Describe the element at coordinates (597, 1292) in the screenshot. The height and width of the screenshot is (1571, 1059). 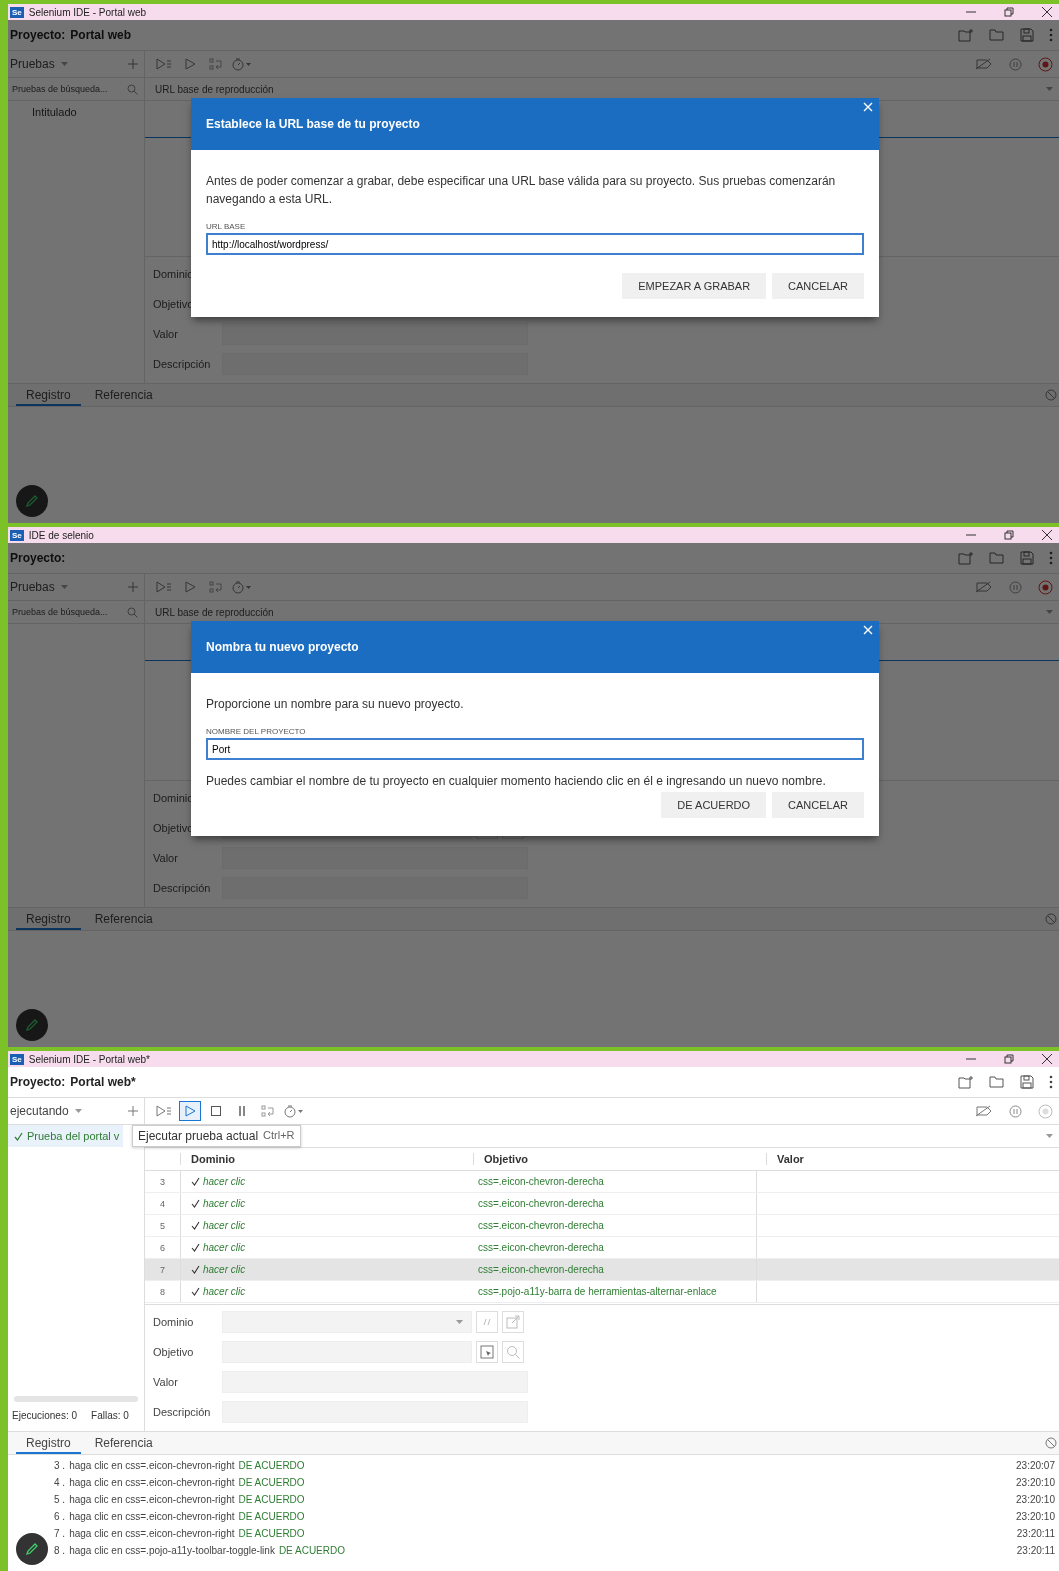
I see `target-cell-text: css=.pojo-a11y-barra de herramientas-alternar-enlace` at that location.